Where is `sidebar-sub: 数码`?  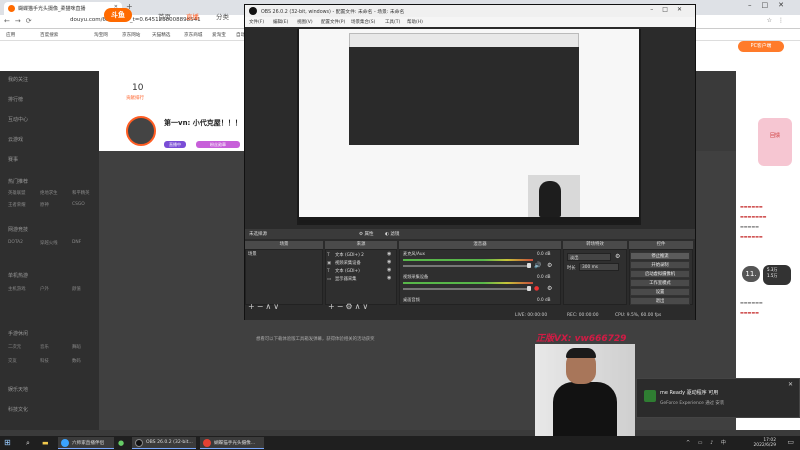 sidebar-sub: 数码 is located at coordinates (76, 361).